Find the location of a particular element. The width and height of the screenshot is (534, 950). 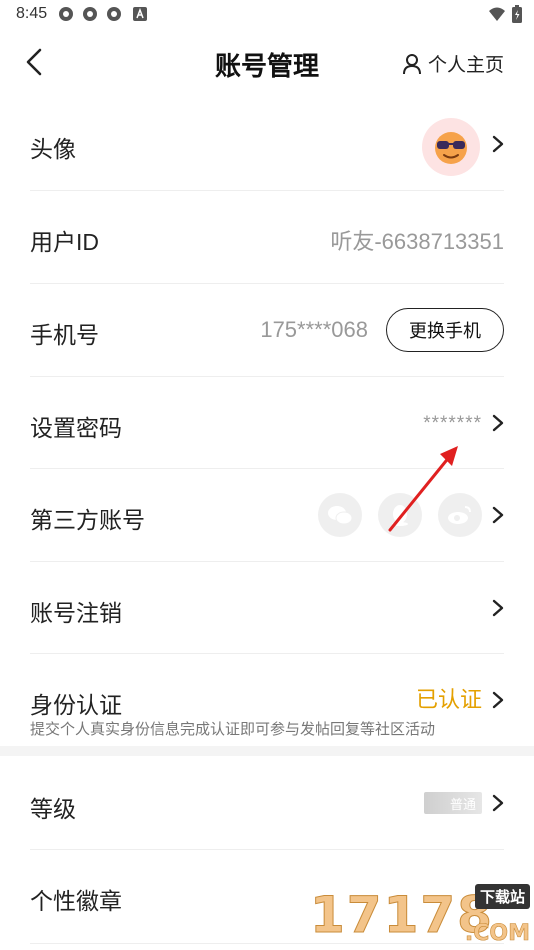

verified-status: 已认证 is located at coordinates (448, 699).